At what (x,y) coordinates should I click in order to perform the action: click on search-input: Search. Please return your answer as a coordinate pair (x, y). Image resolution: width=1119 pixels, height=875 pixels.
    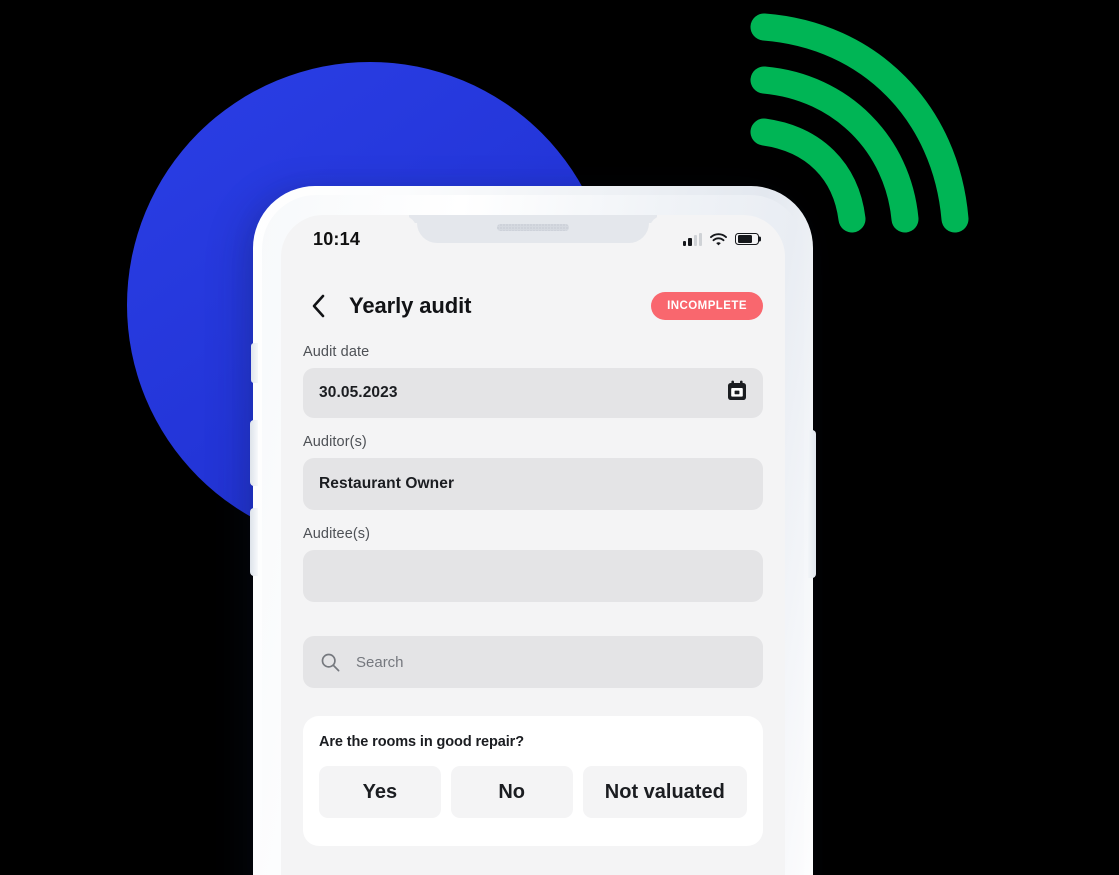
    Looking at the image, I should click on (533, 662).